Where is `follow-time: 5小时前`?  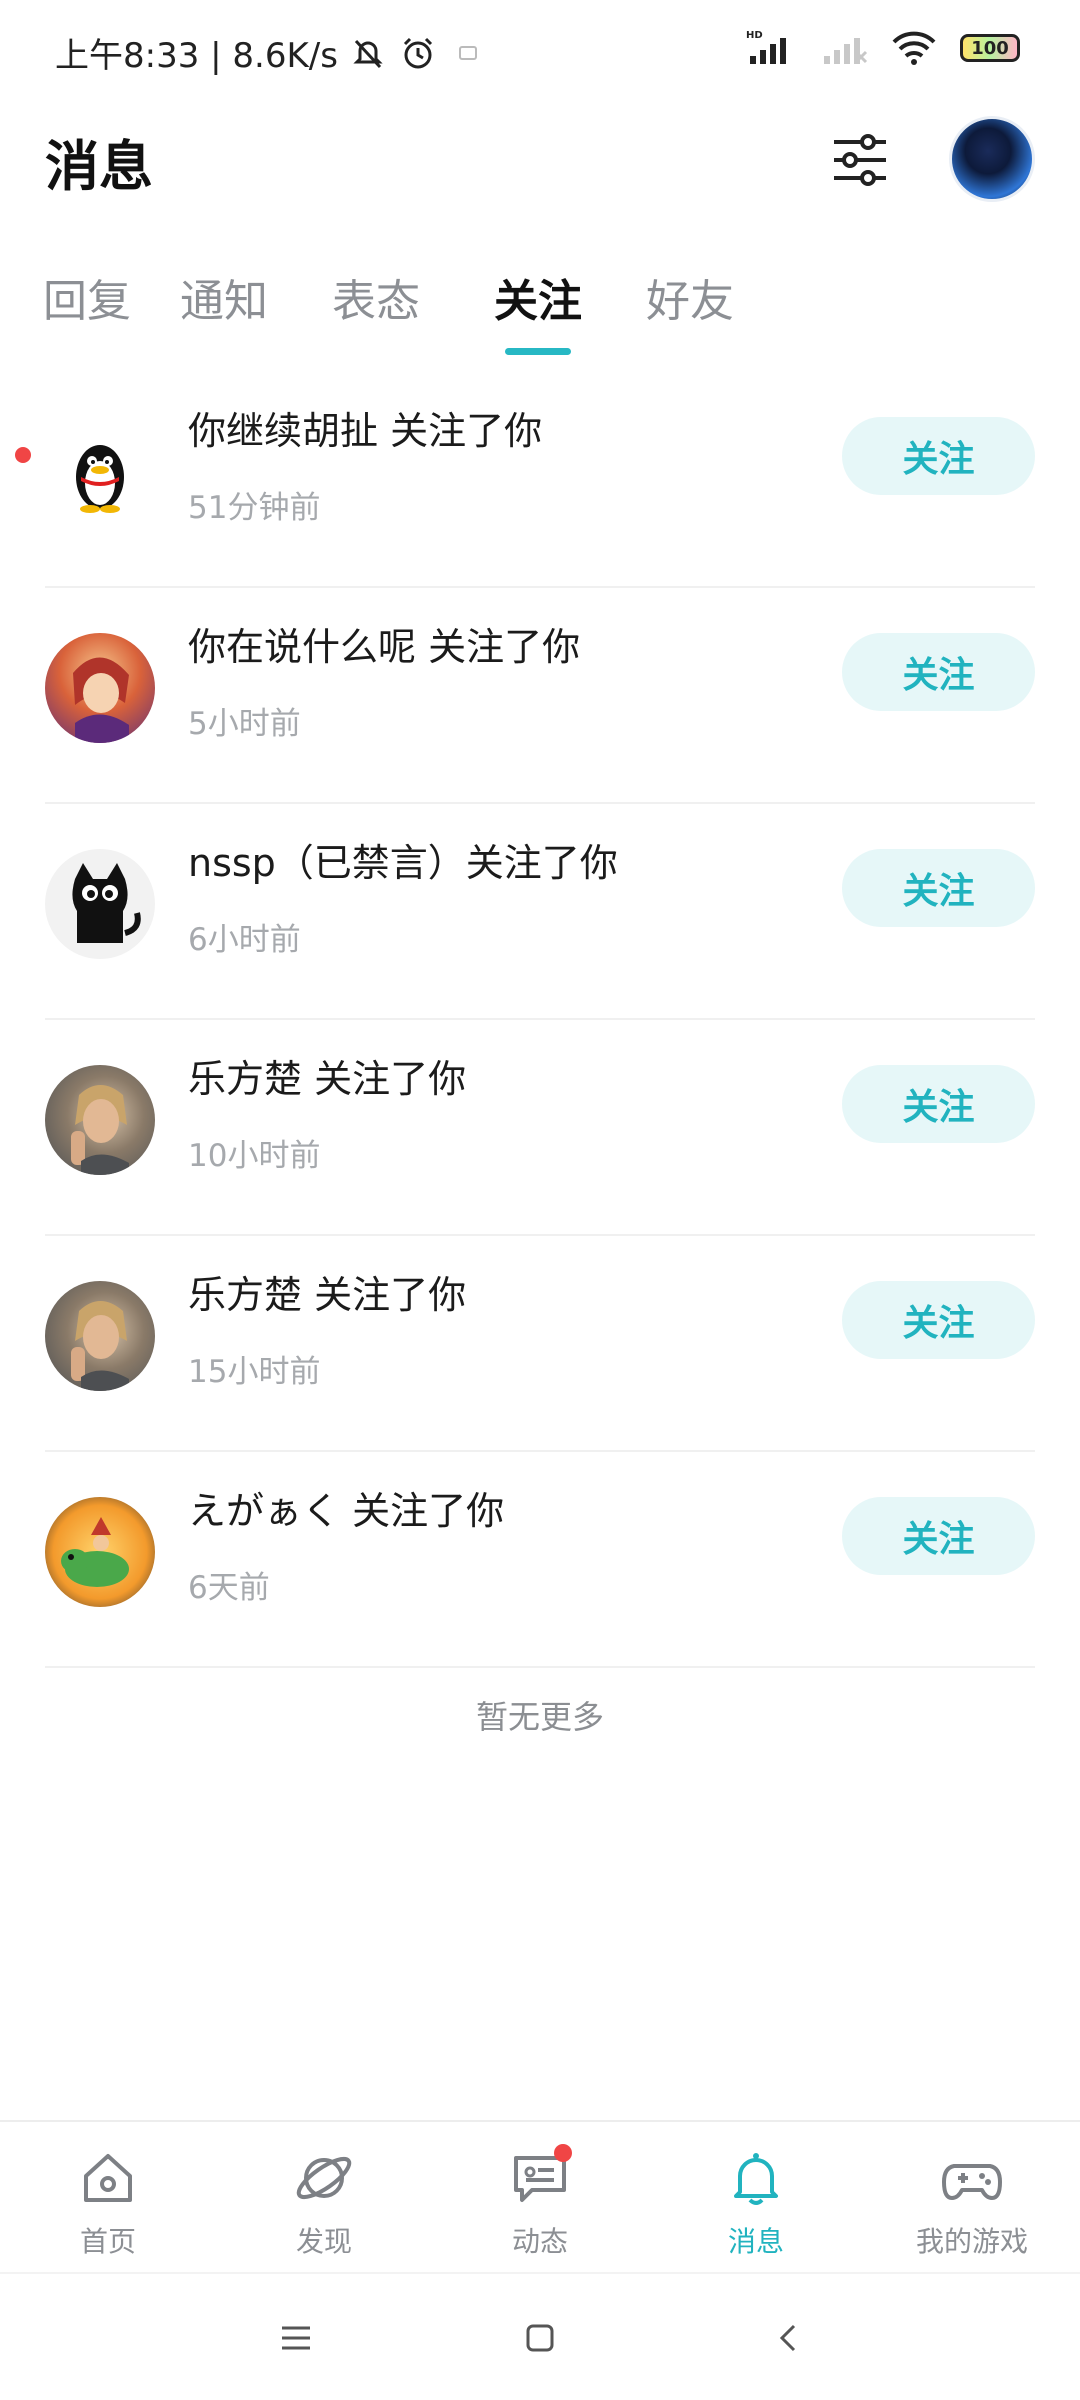
follow-time: 5小时前 is located at coordinates (244, 724).